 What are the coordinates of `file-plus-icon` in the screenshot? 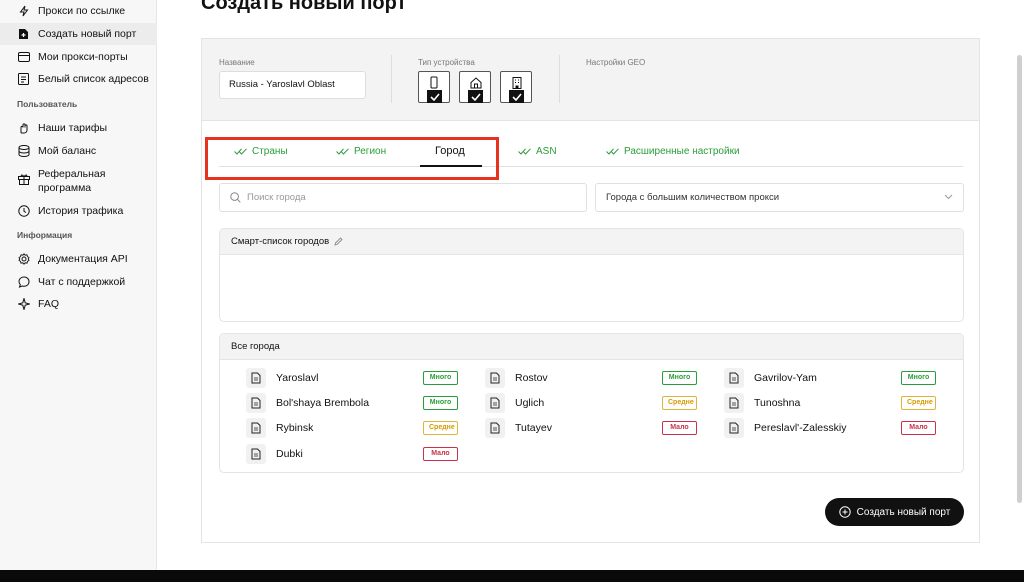 It's located at (23, 33).